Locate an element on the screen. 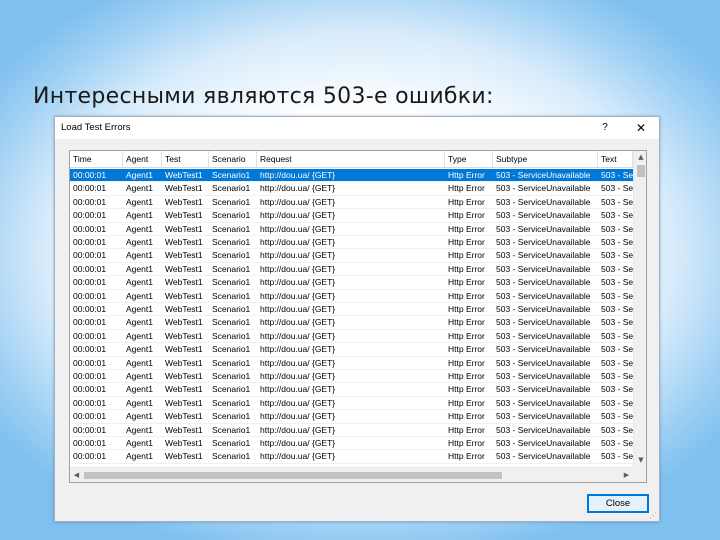 This screenshot has height=540, width=720. horizontal-scroll-thumb is located at coordinates (293, 475).